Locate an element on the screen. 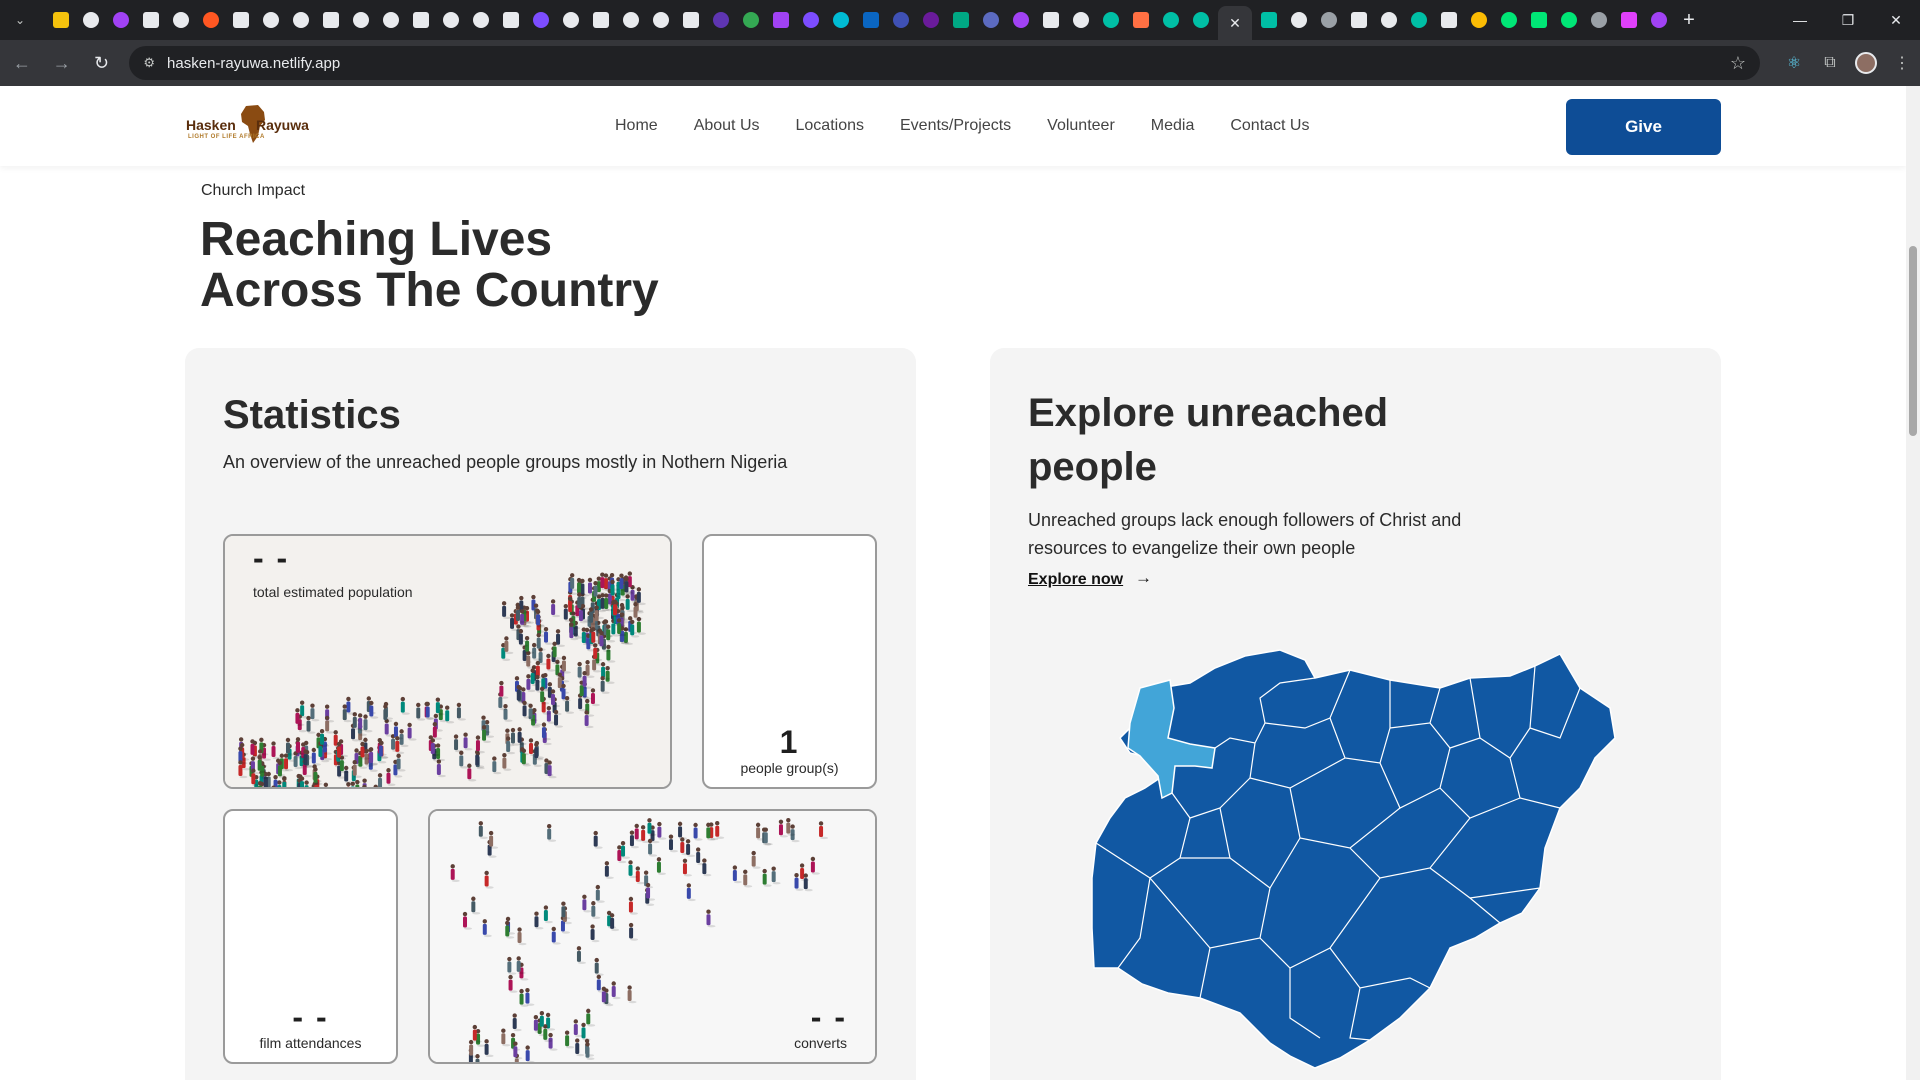 The height and width of the screenshot is (1080, 1920). close-window-icon: ✕ is located at coordinates (1896, 20).